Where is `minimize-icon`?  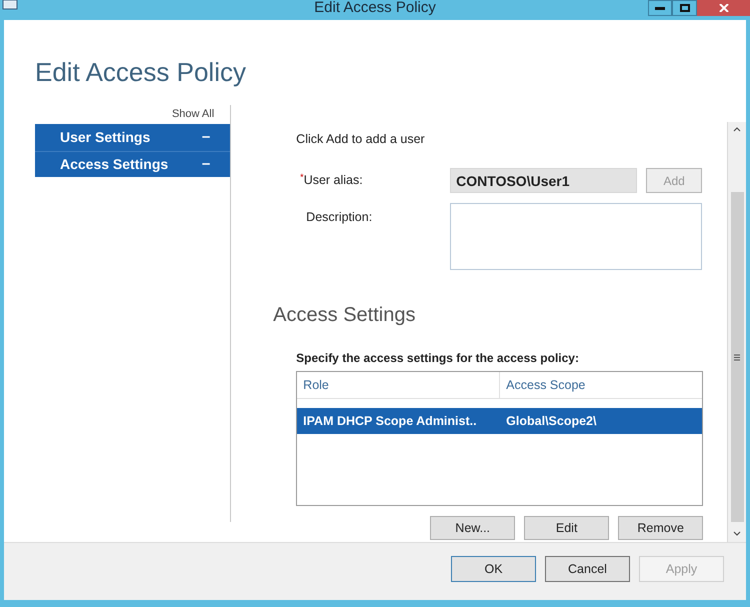
minimize-icon is located at coordinates (660, 8).